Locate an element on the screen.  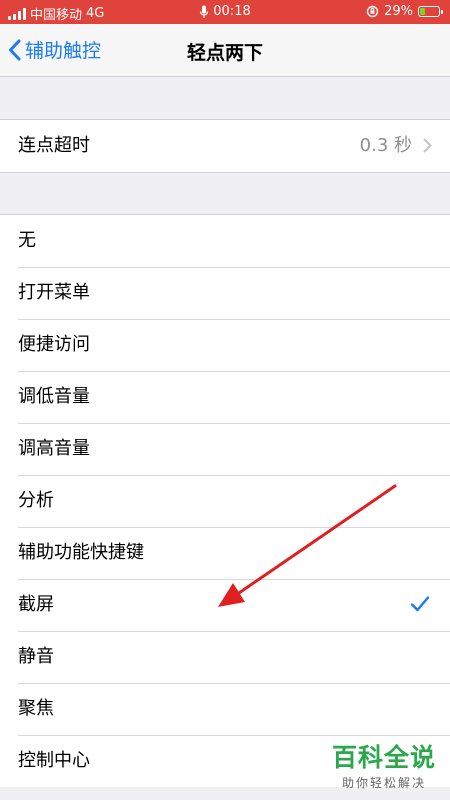
navigation-bar: 辅助触控 轻点两下 is located at coordinates (225, 50).